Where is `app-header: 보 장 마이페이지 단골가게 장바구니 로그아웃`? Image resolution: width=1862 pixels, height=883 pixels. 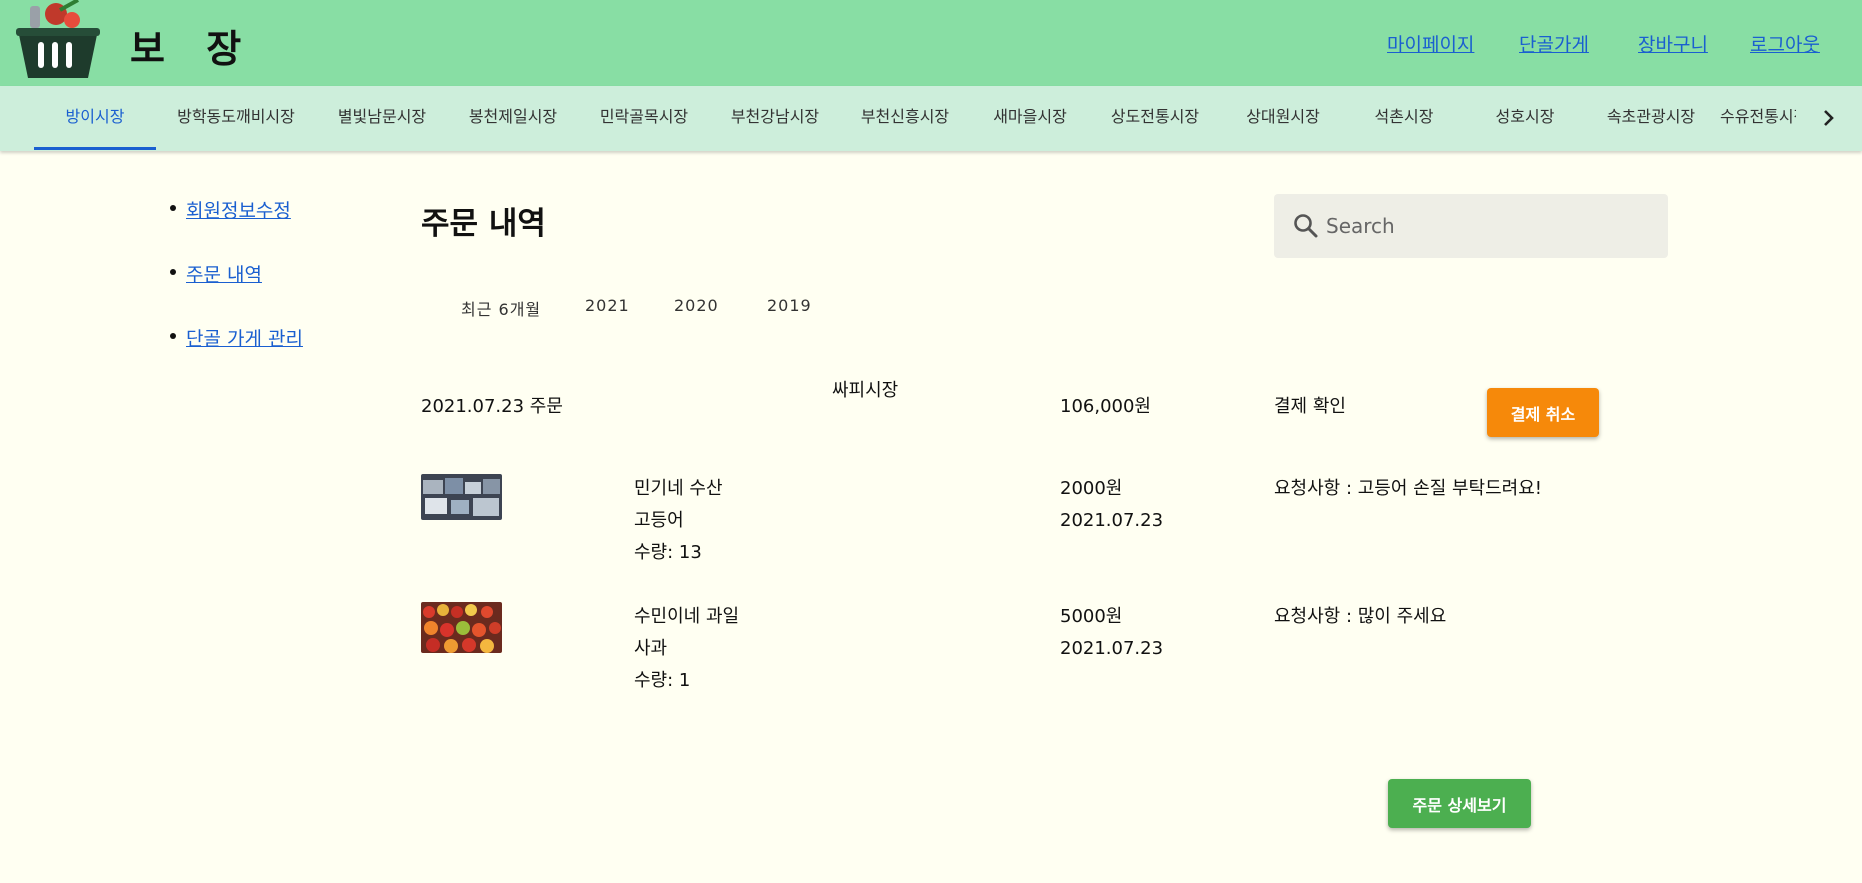 app-header: 보 장 마이페이지 단골가게 장바구니 로그아웃 is located at coordinates (931, 43).